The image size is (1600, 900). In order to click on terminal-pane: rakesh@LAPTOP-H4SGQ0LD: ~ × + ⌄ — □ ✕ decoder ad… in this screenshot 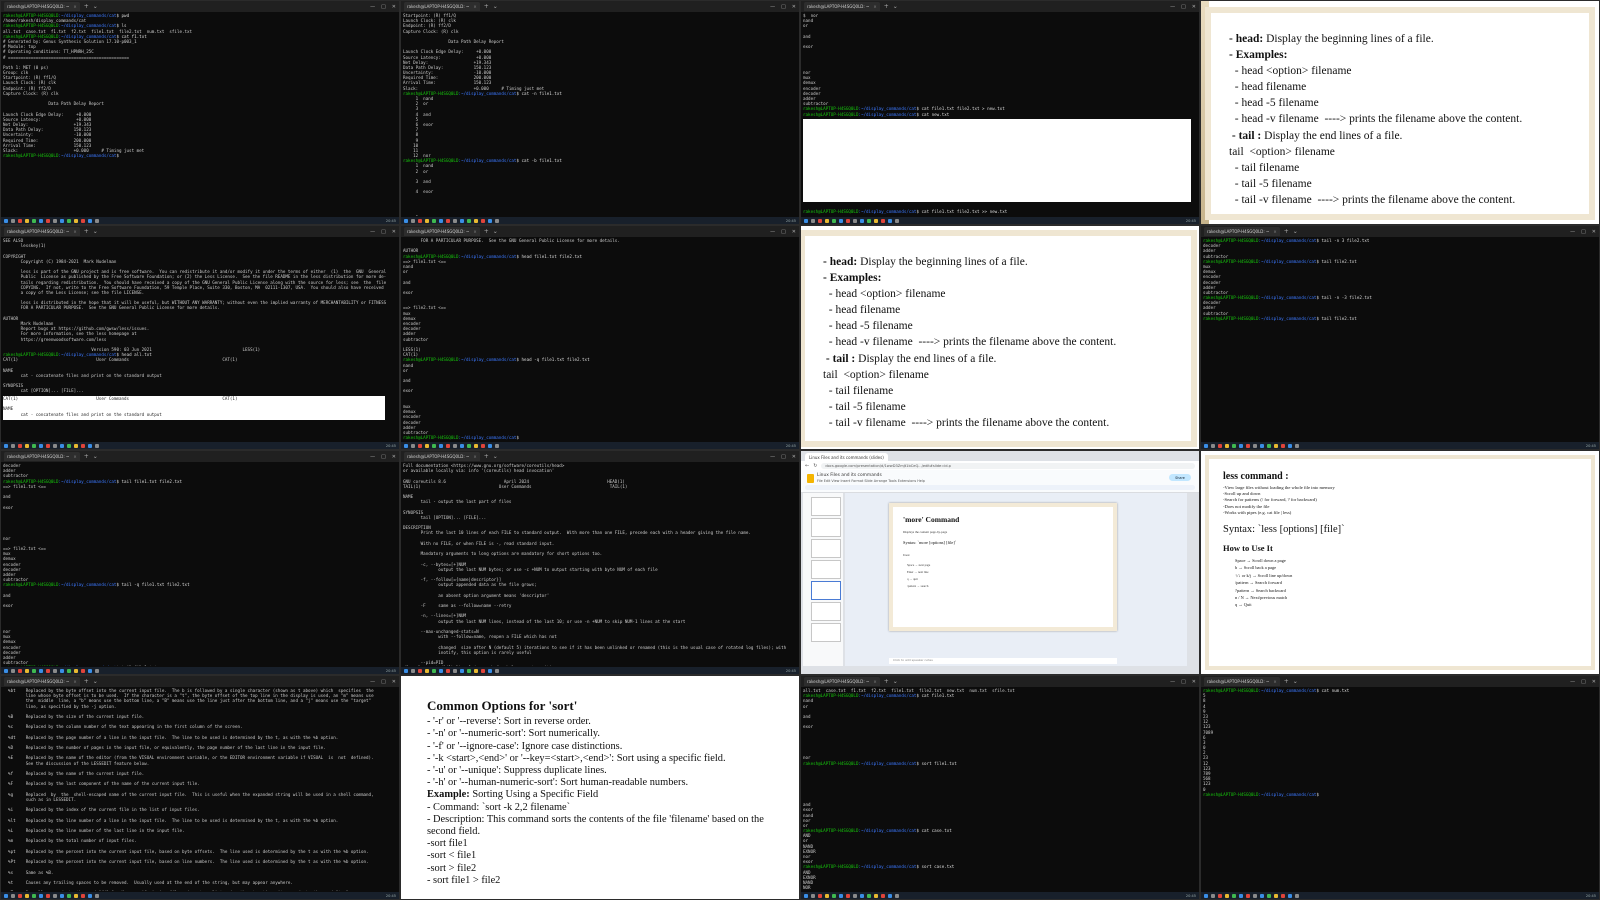, I will do `click(200, 562)`.